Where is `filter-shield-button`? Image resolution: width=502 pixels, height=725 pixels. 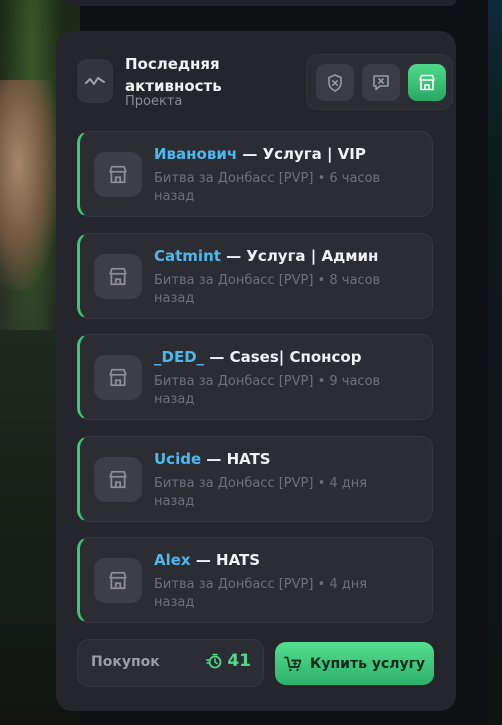 filter-shield-button is located at coordinates (335, 82).